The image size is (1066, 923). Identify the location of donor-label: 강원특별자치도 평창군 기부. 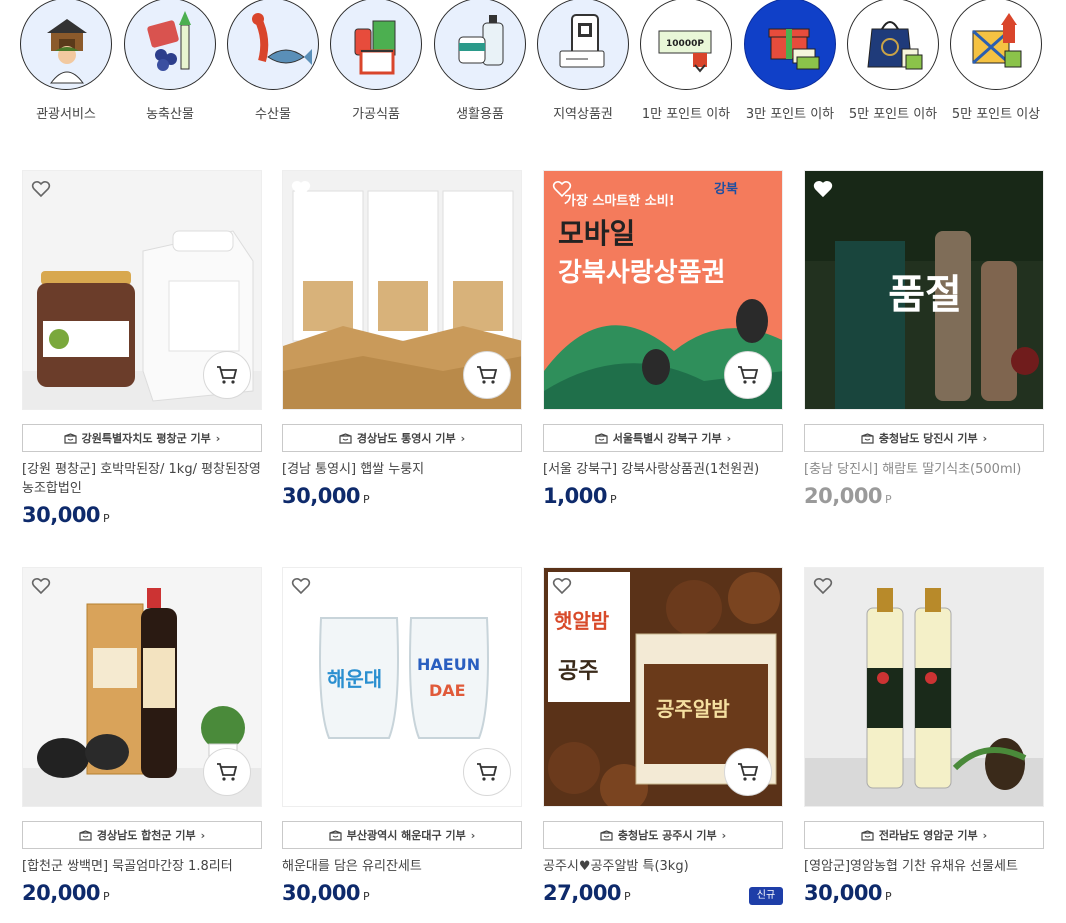
(146, 438).